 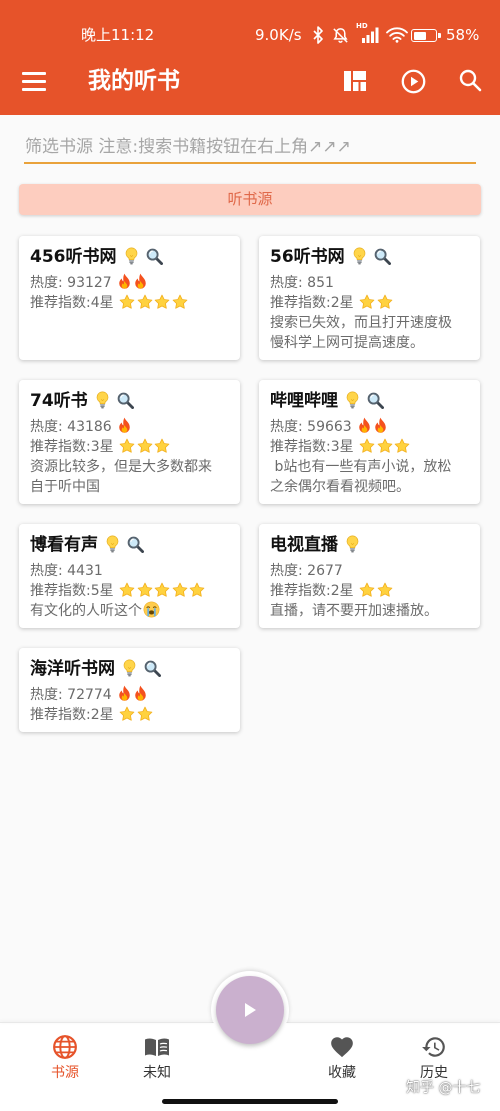 What do you see at coordinates (157, 1073) in the screenshot?
I see `nav-label: 未知` at bounding box center [157, 1073].